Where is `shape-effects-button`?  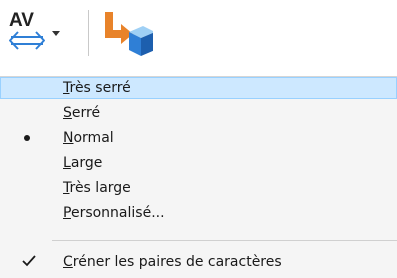
shape-effects-button is located at coordinates (126, 35).